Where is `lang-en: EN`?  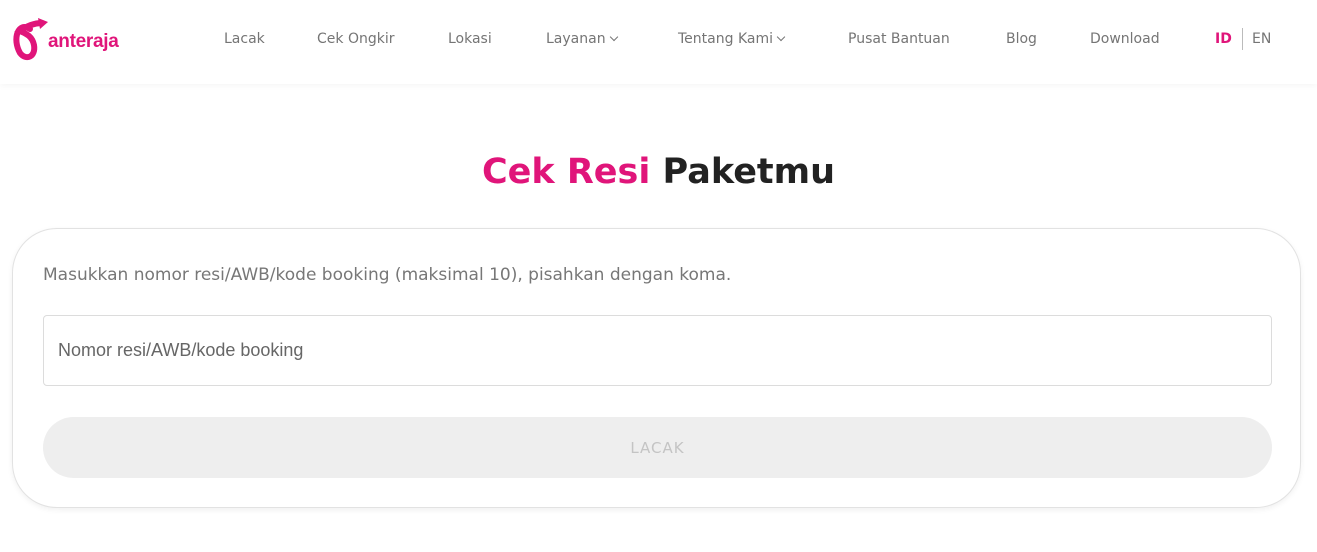 lang-en: EN is located at coordinates (1261, 39).